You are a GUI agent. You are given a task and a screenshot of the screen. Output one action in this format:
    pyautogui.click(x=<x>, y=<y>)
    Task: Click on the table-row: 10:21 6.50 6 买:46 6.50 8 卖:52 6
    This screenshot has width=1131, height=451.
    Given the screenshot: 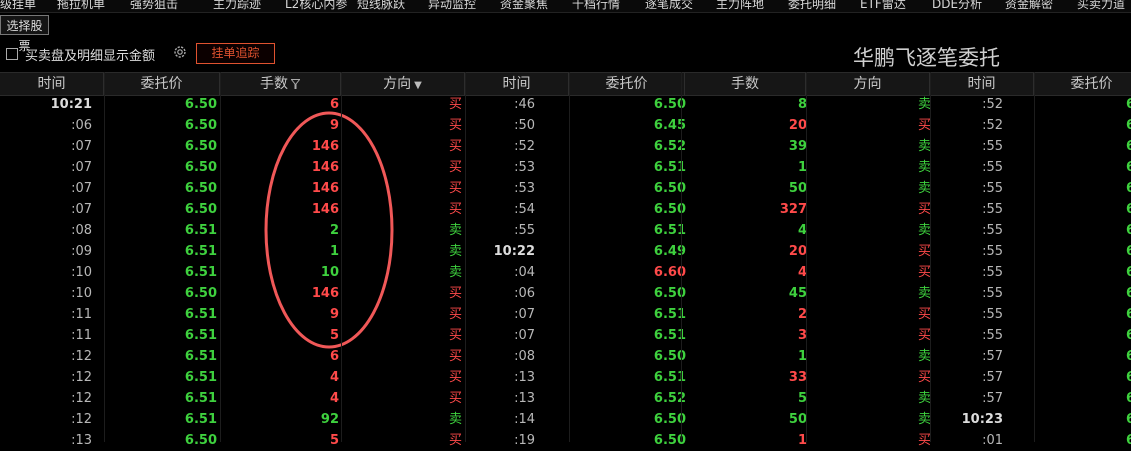 What is the action you would take?
    pyautogui.click(x=565, y=104)
    